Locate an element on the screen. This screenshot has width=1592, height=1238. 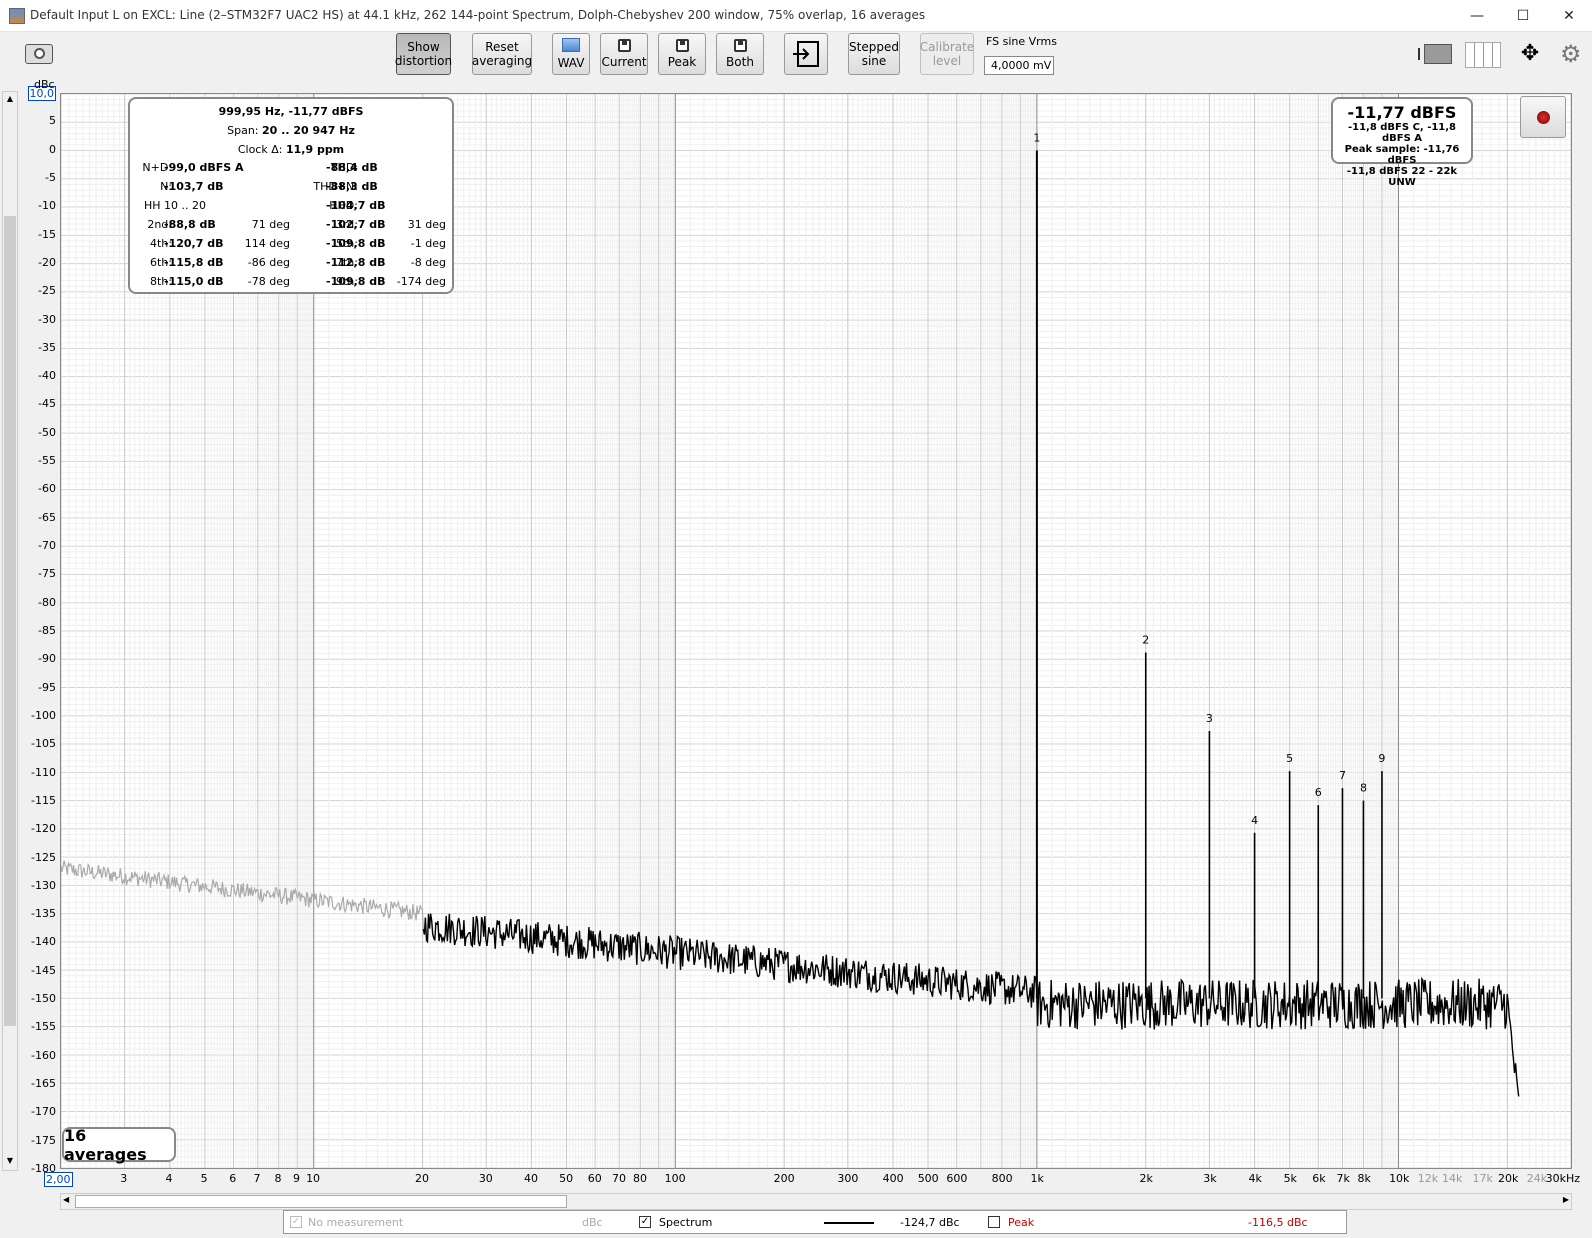
y-tick-label: 0 is located at coordinates (52, 149).